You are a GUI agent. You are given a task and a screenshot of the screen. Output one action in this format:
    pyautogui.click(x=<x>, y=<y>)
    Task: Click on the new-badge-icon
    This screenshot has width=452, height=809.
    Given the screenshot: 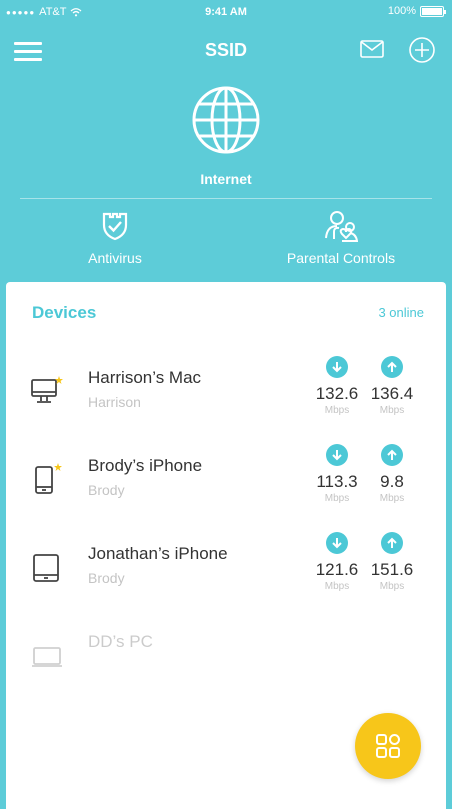 What is the action you would take?
    pyautogui.click(x=58, y=467)
    